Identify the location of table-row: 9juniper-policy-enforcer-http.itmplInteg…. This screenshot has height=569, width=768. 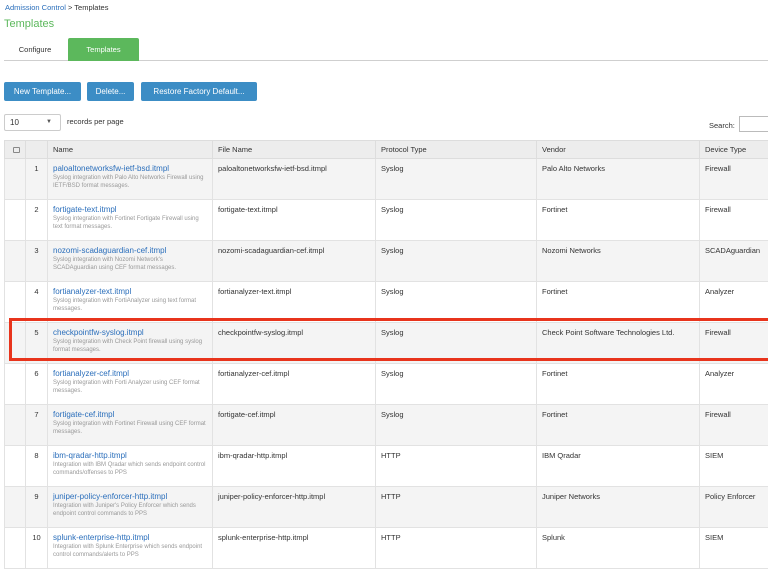
(386, 507).